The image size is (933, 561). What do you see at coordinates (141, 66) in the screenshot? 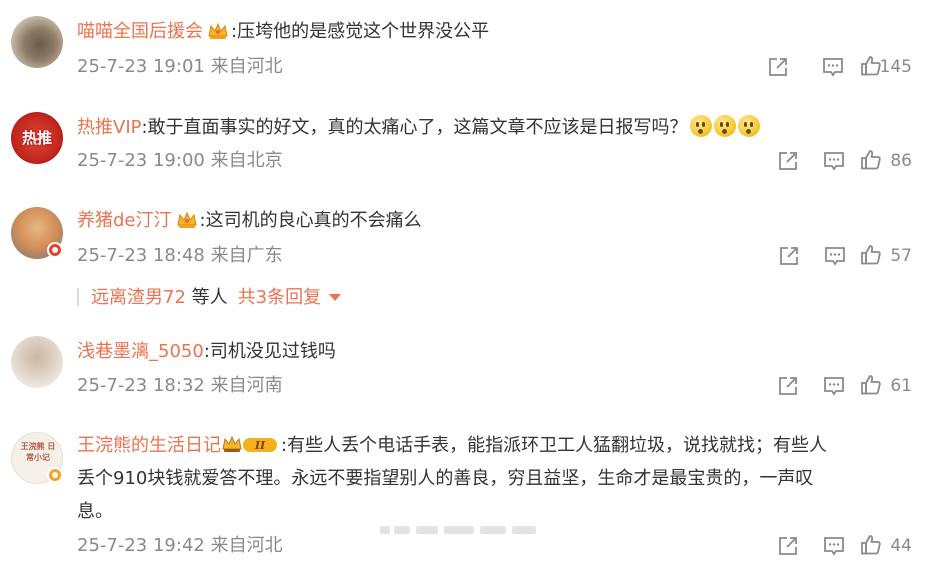
I see `comment-time: 25-7-23 19:01` at bounding box center [141, 66].